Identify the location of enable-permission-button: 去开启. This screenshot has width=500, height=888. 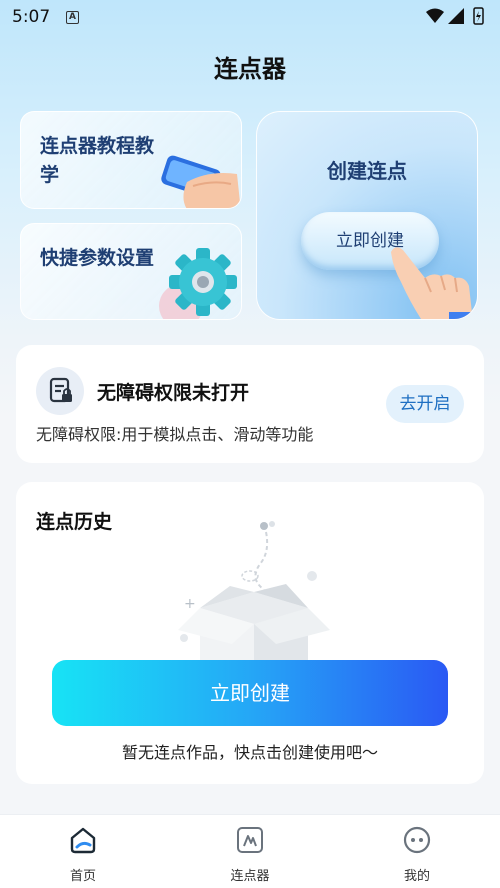
(425, 404).